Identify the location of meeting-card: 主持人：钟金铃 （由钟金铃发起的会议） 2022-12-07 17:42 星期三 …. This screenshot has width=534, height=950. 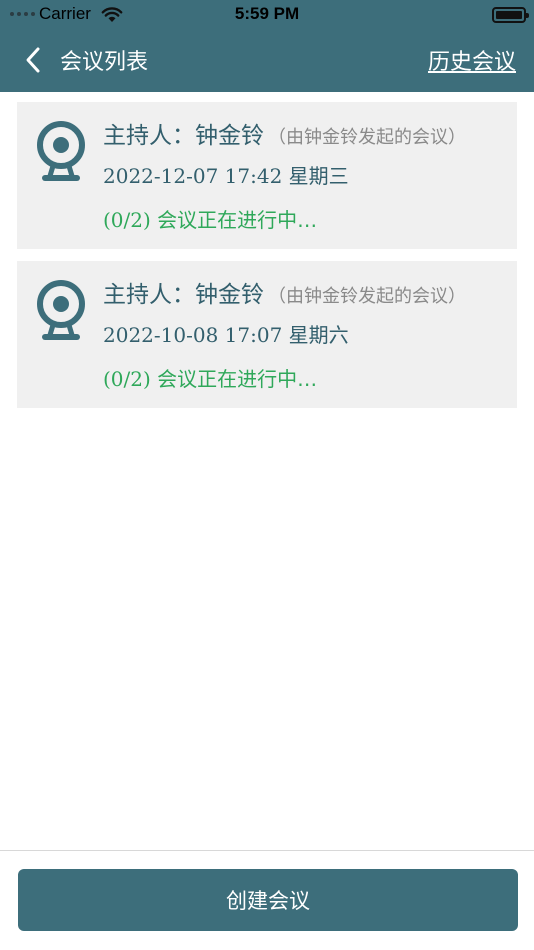
(267, 175).